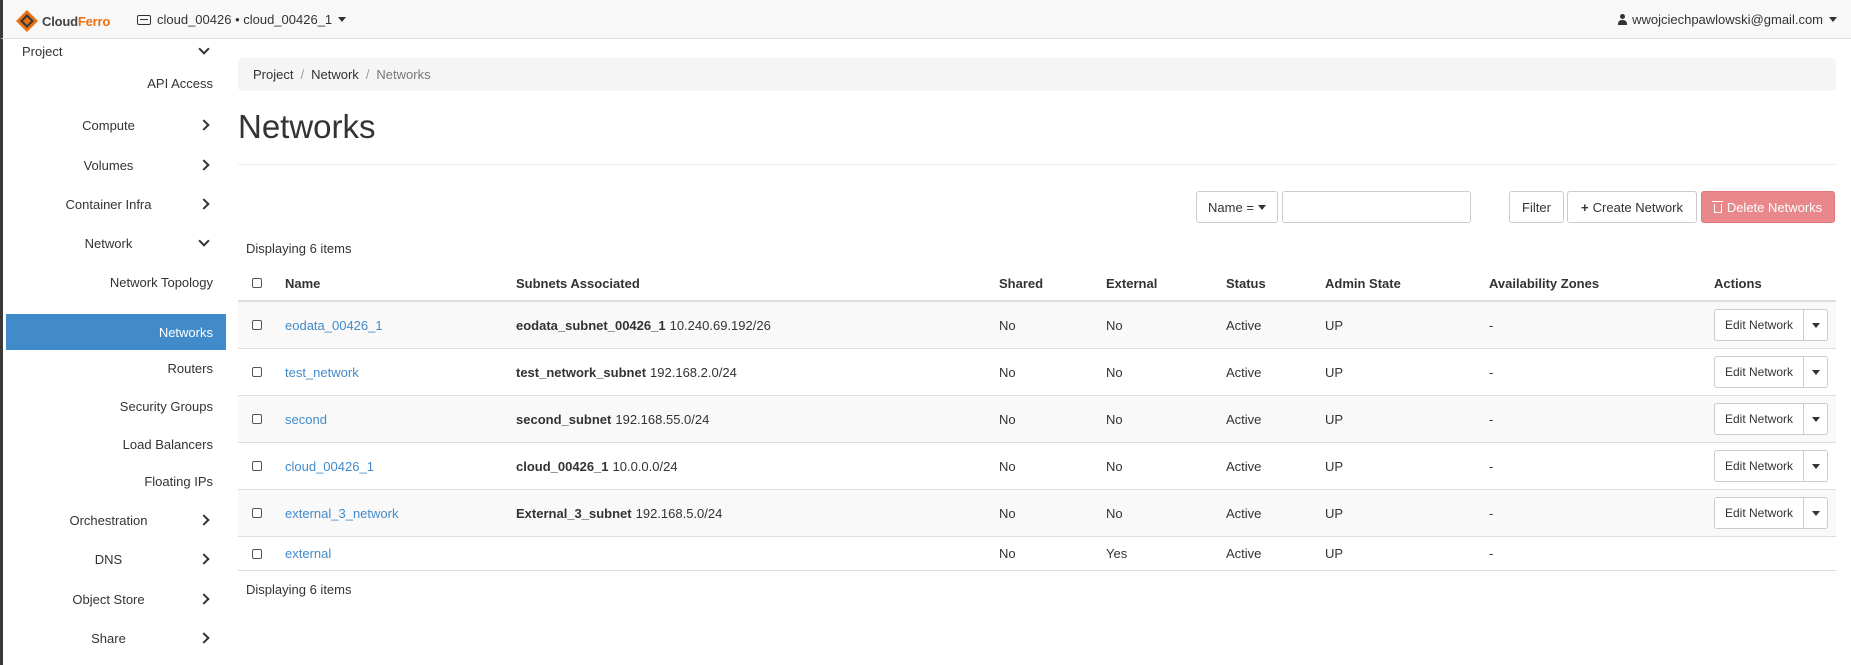 The height and width of the screenshot is (665, 1851). I want to click on sidebar-item-dns: DNS, so click(116, 559).